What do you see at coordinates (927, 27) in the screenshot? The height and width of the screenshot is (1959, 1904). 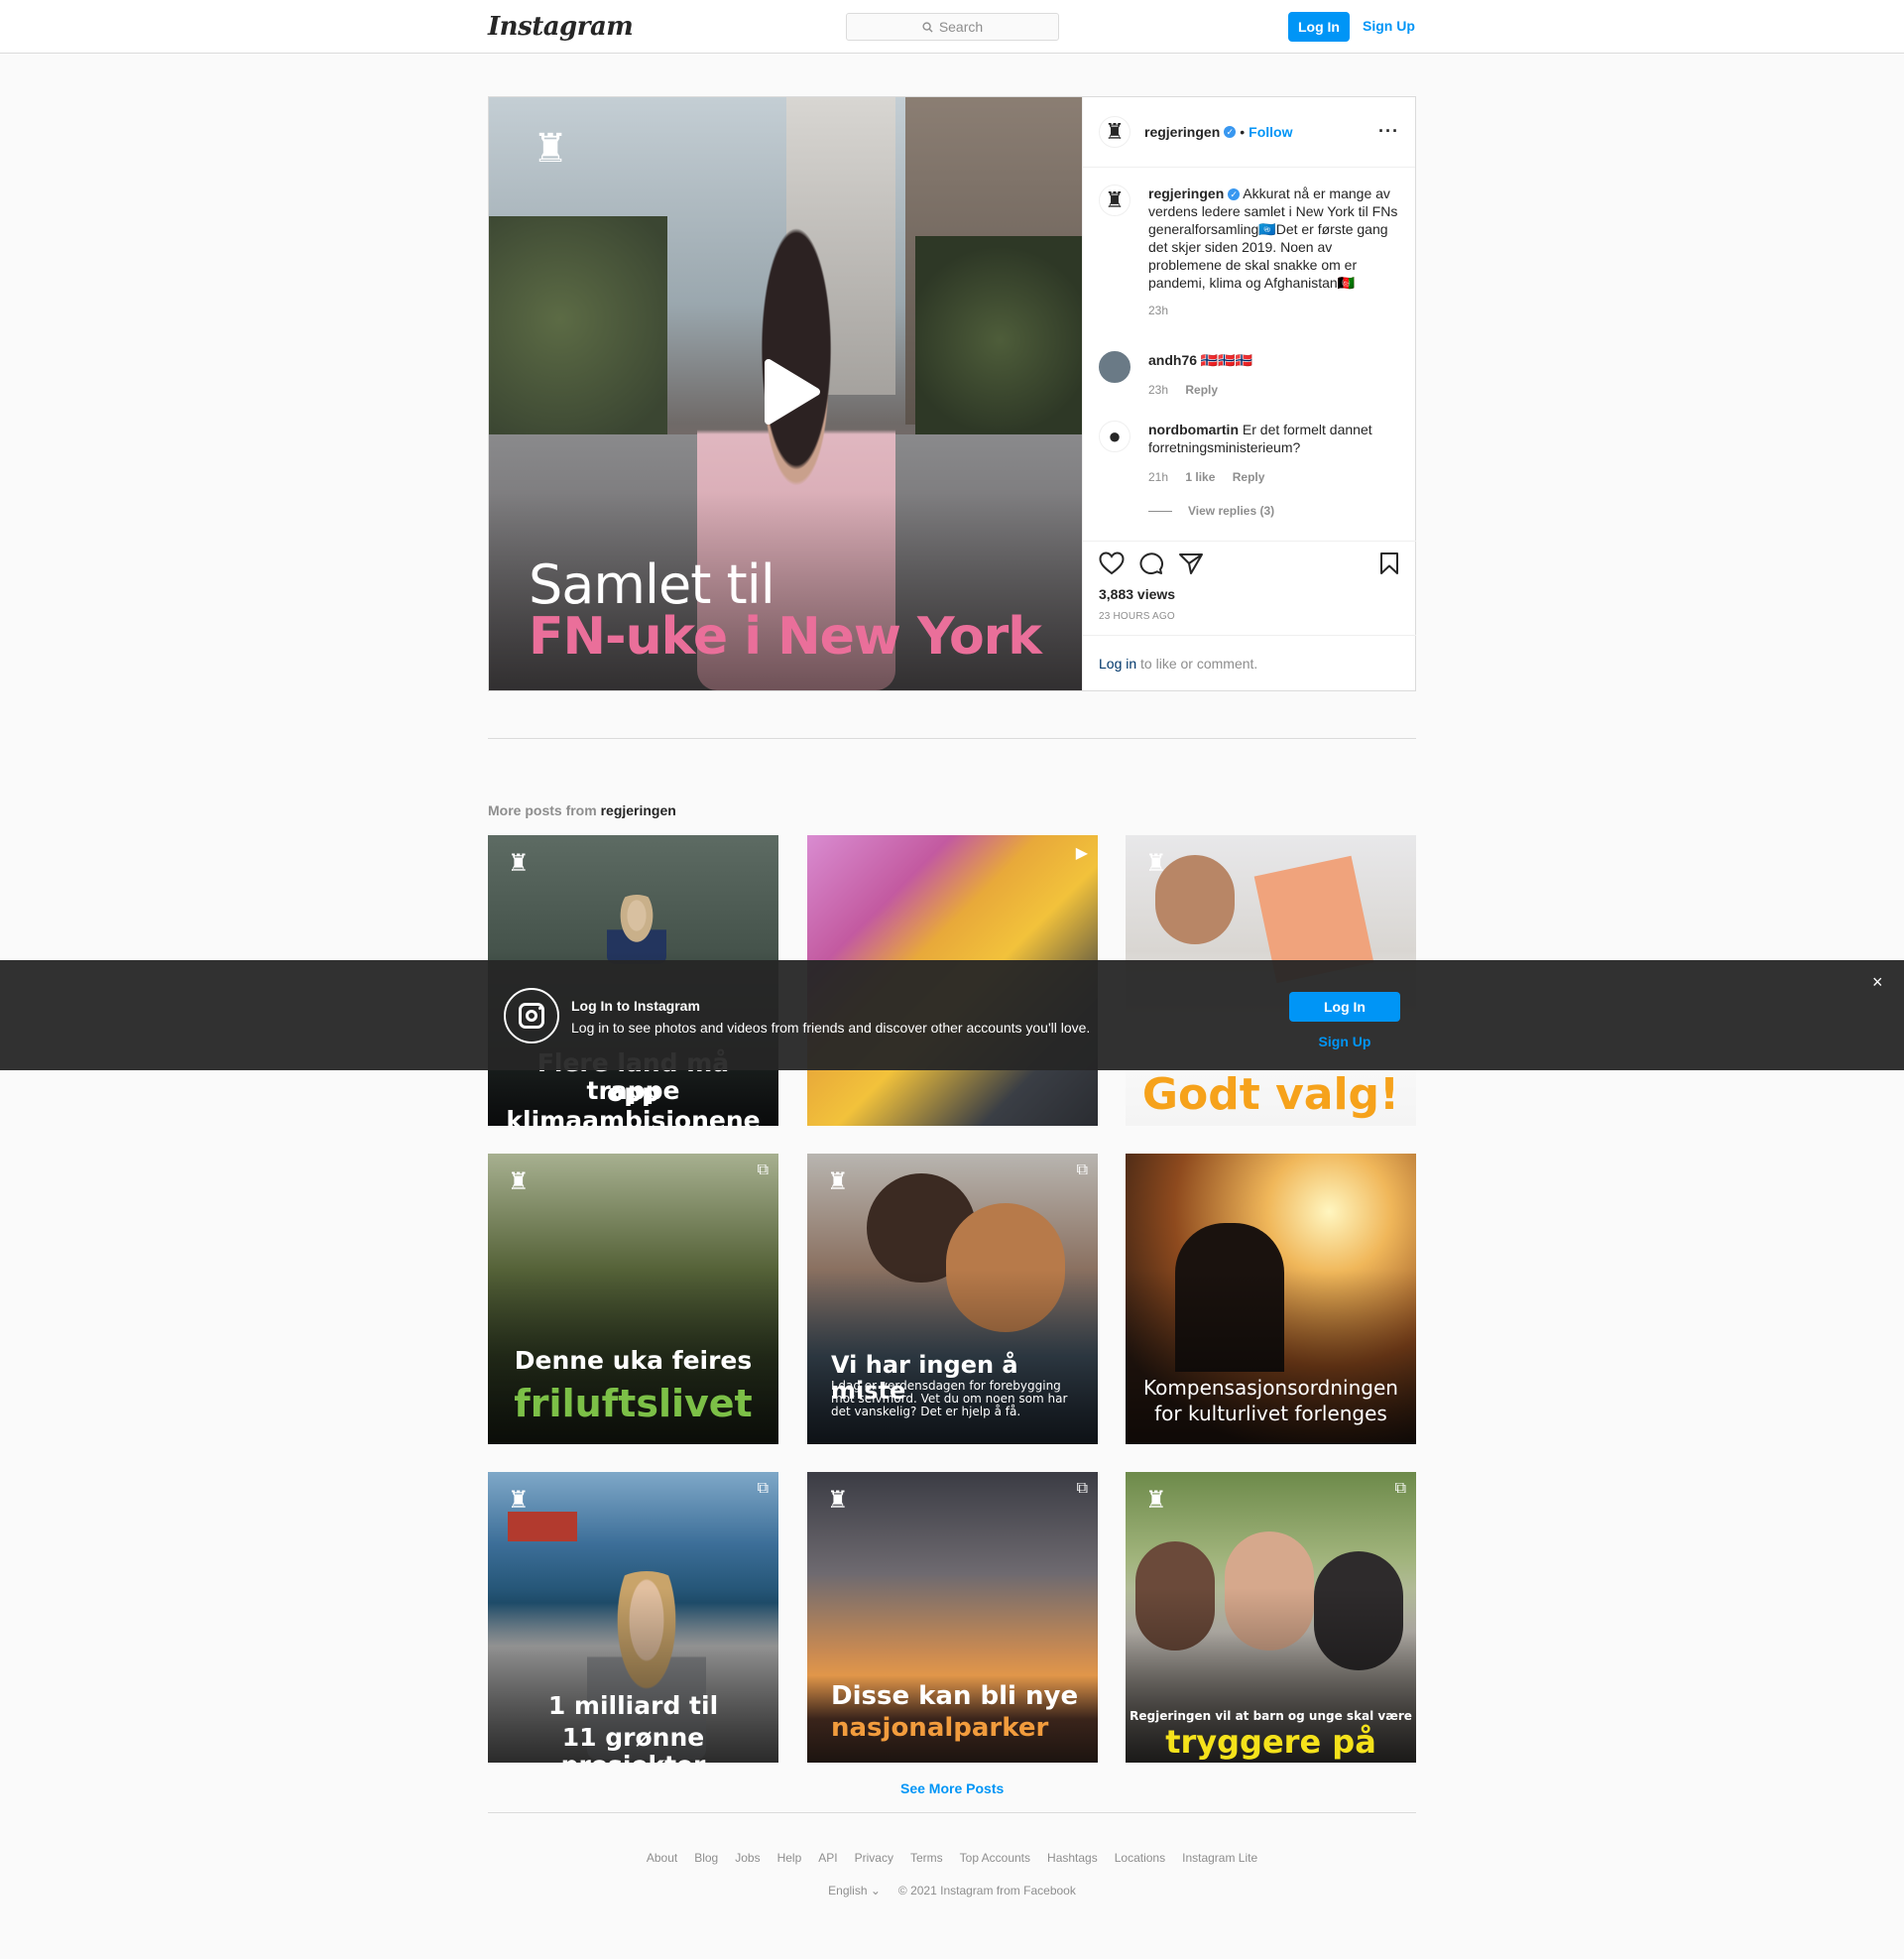 I see `search-icon` at bounding box center [927, 27].